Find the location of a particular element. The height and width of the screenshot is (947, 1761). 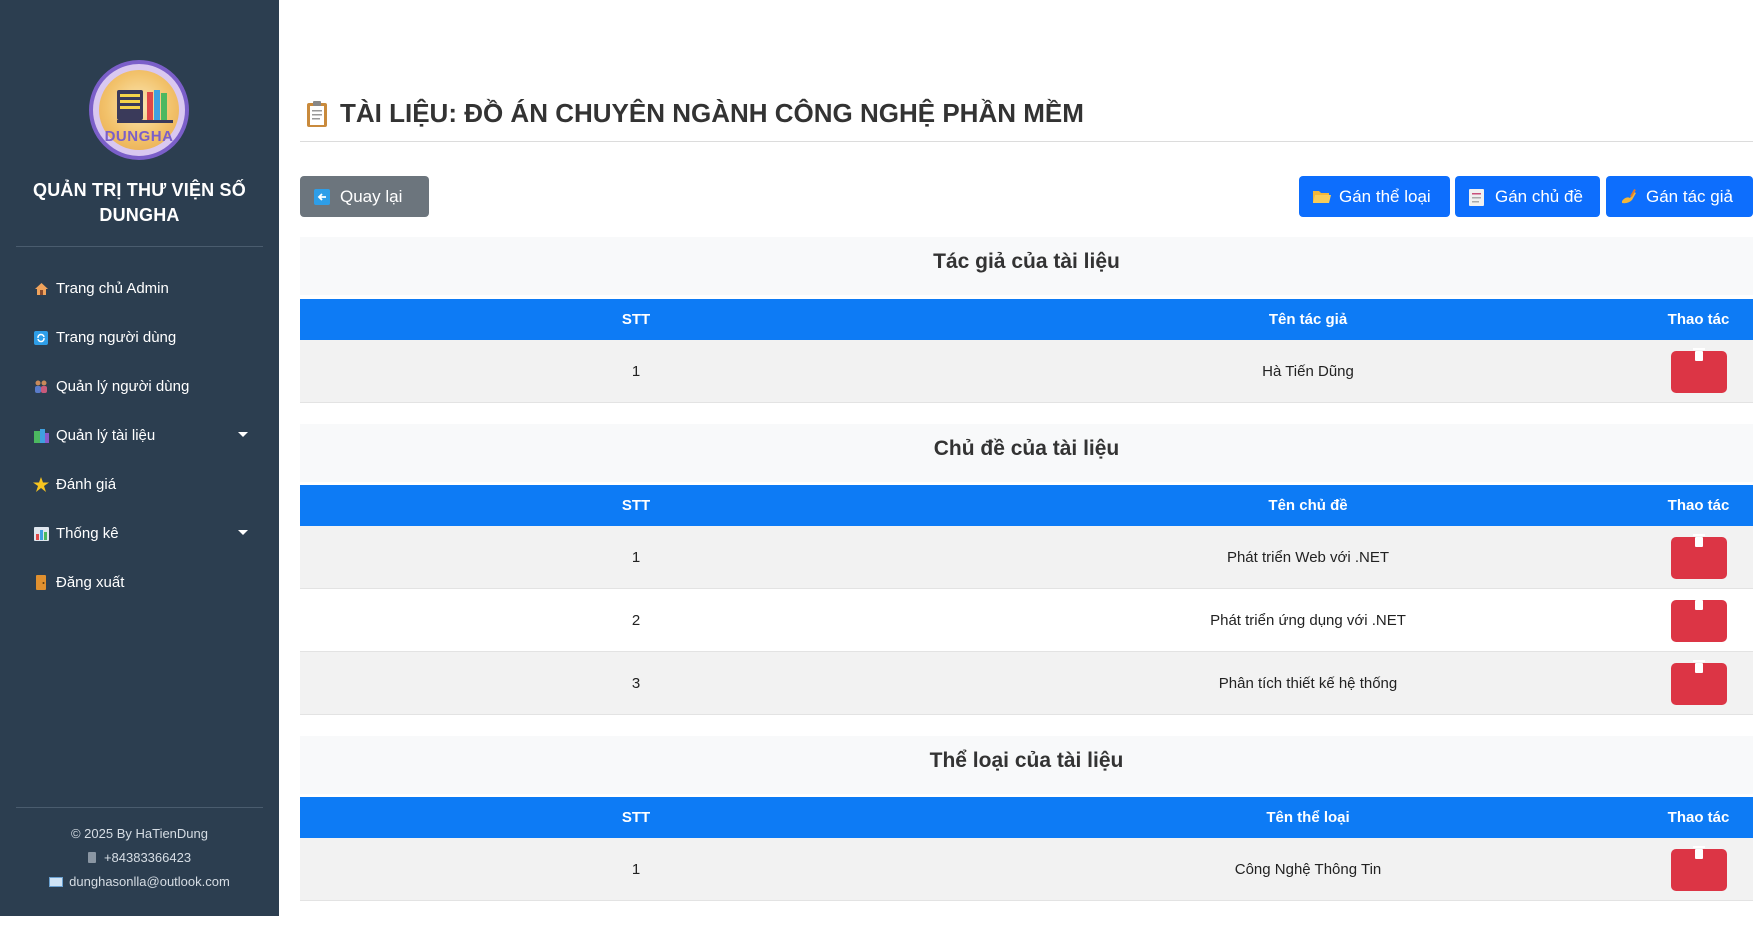

brand-line-2: DUNGHA is located at coordinates (139, 215).